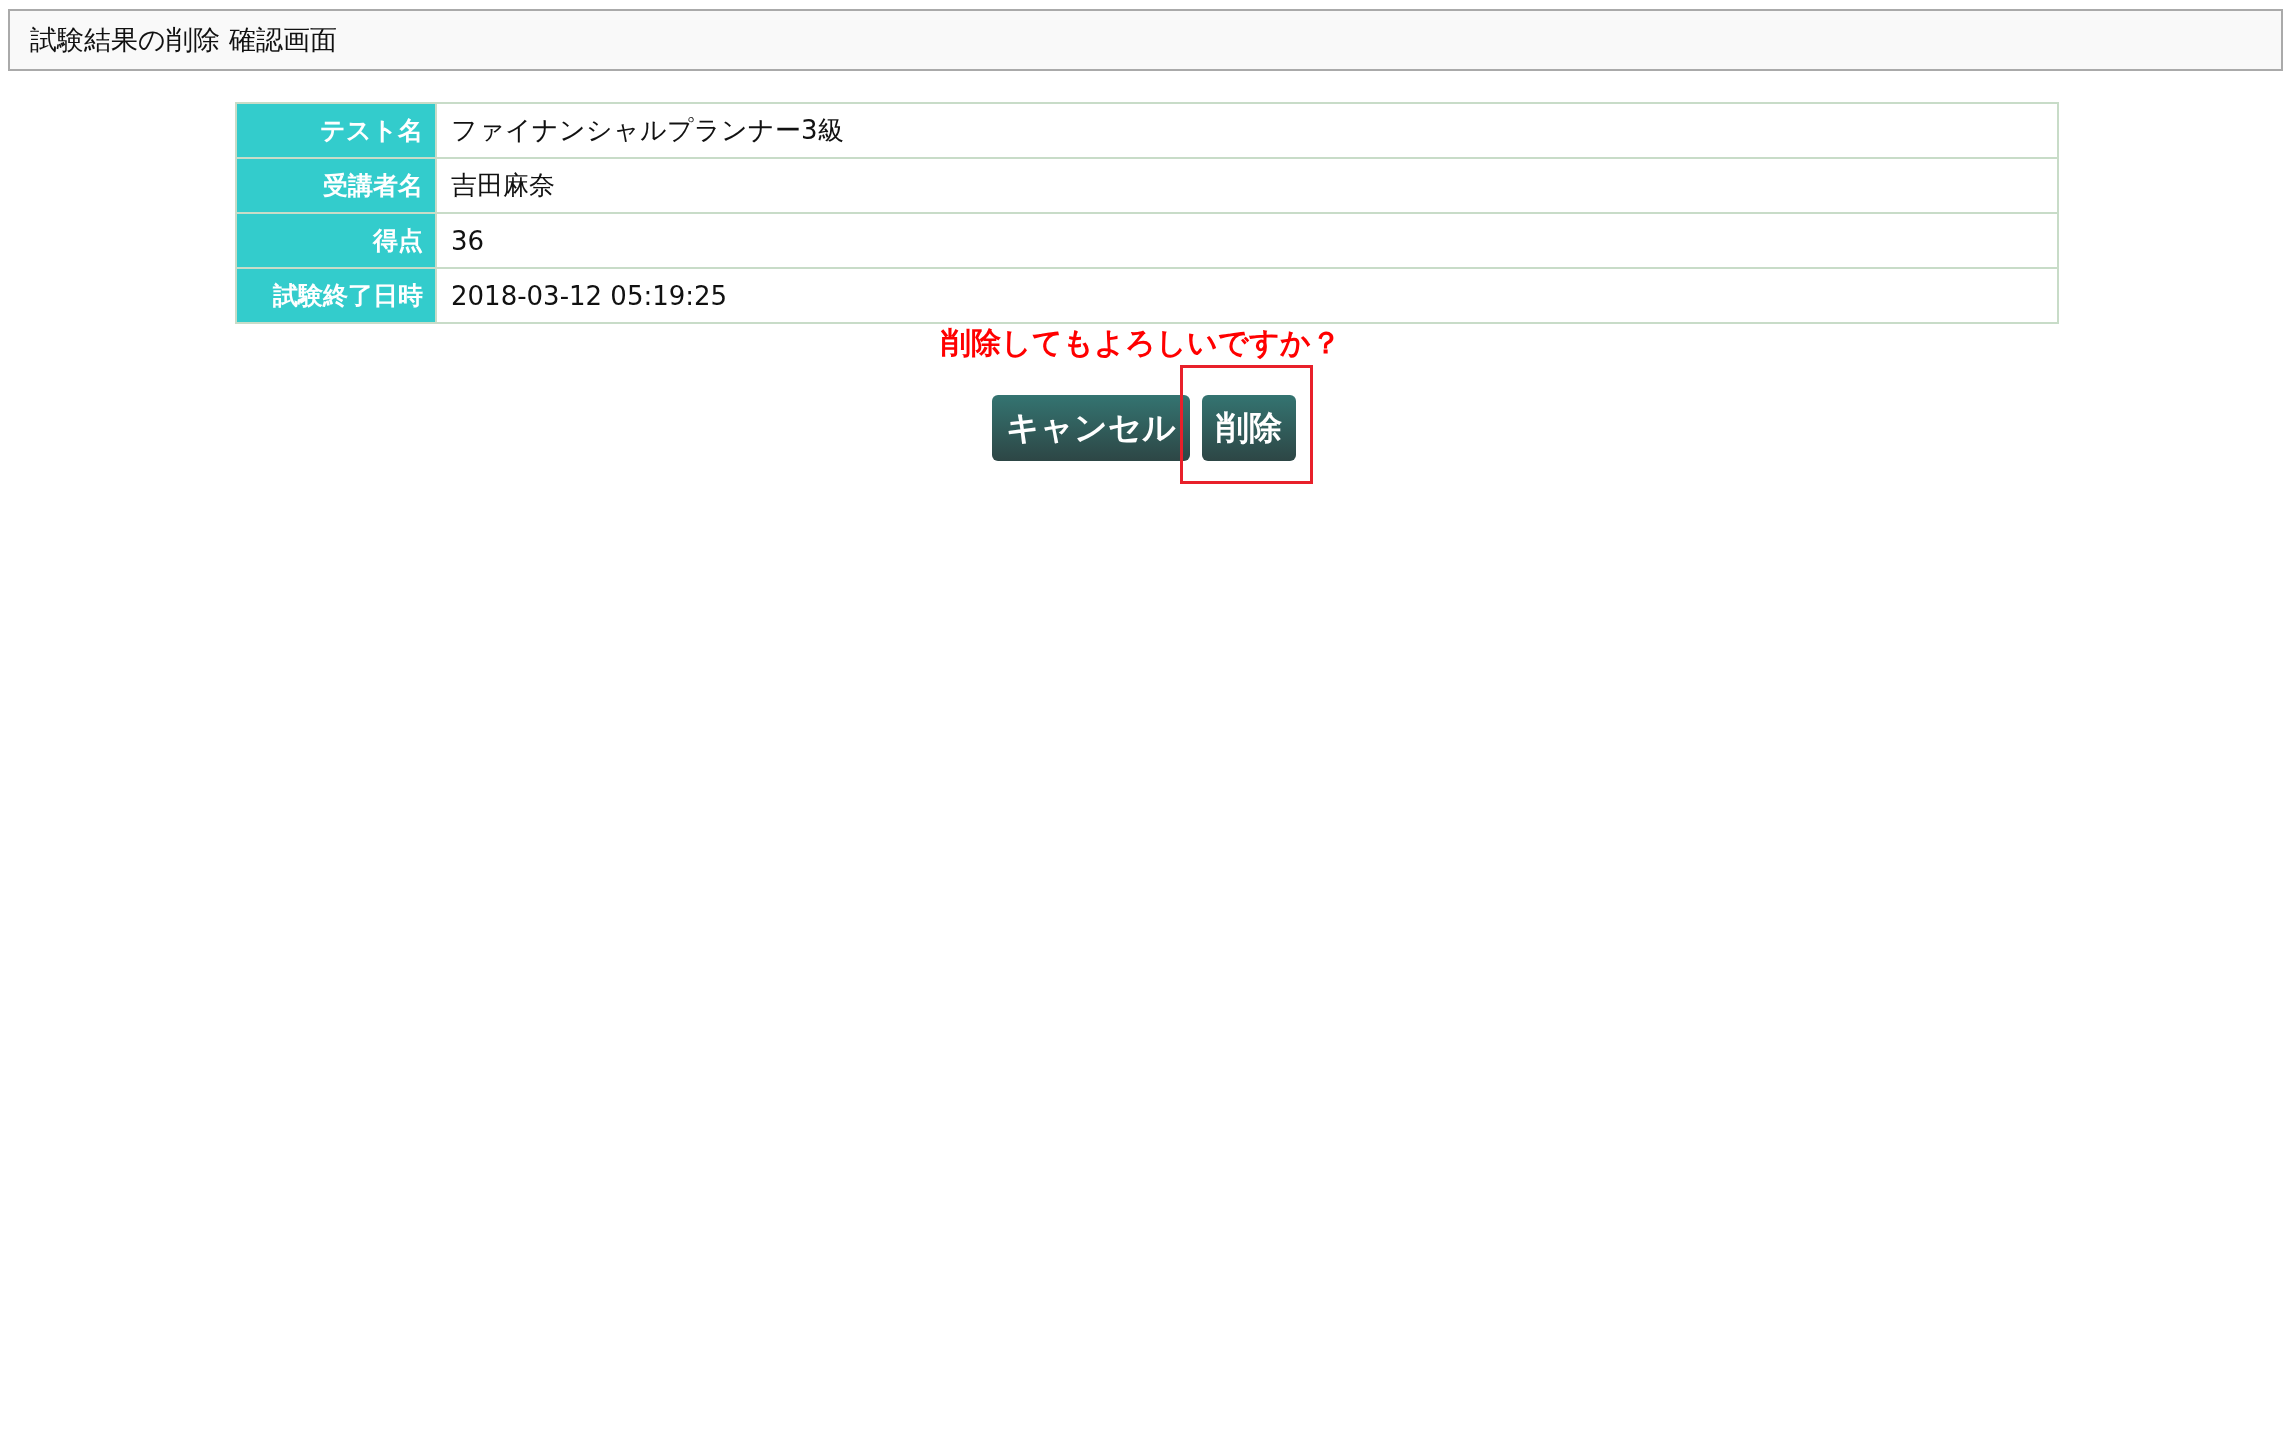  I want to click on field-value: 2018-03-12 05:19:25, so click(589, 296).